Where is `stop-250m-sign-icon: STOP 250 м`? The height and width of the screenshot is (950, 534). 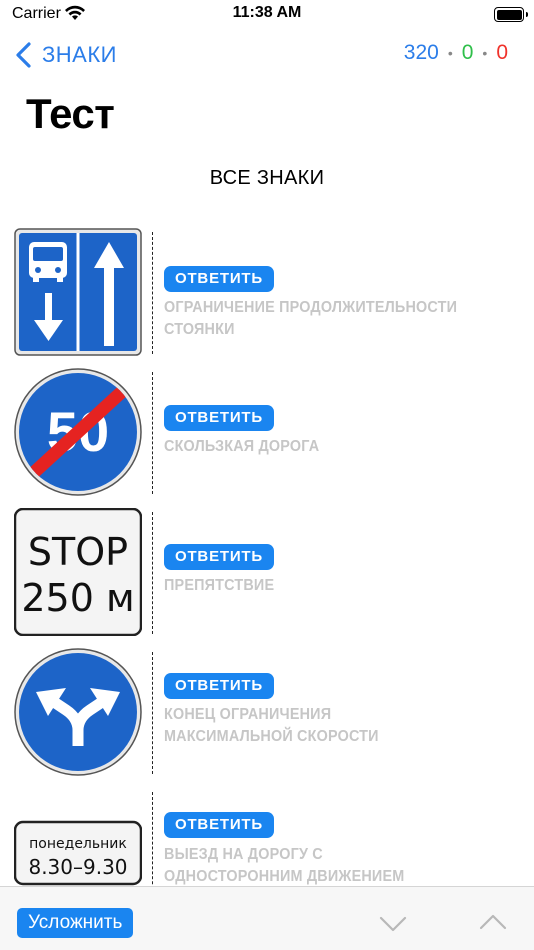 stop-250m-sign-icon: STOP 250 м is located at coordinates (78, 572).